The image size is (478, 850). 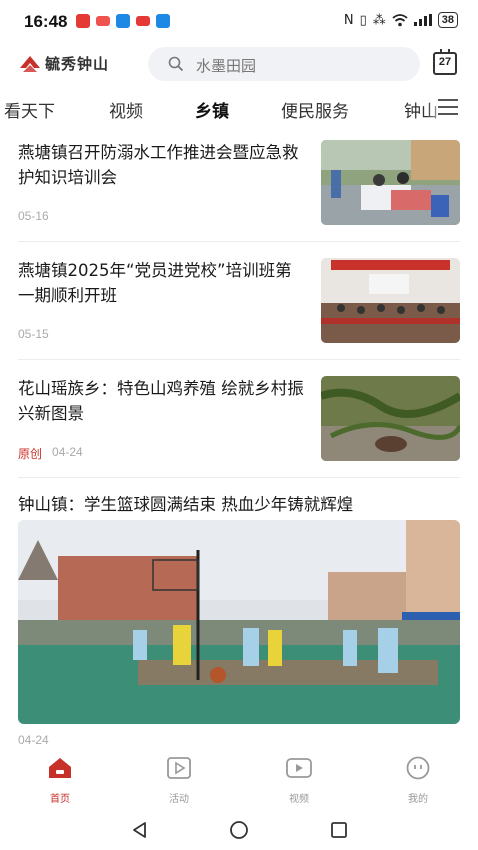 What do you see at coordinates (445, 62) in the screenshot?
I see `calendar-icon: 27` at bounding box center [445, 62].